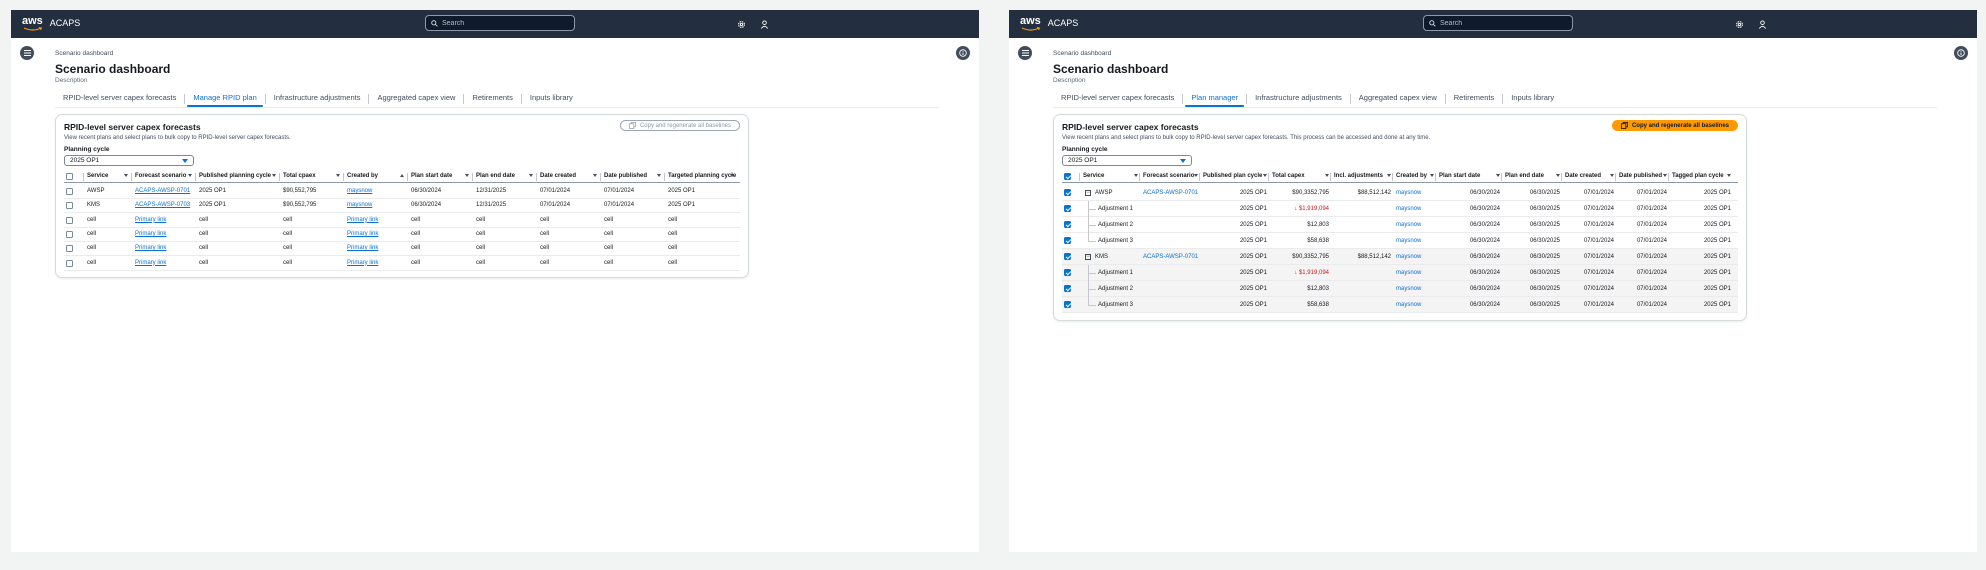  What do you see at coordinates (224, 98) in the screenshot?
I see `tab-1: Manage RPID plan` at bounding box center [224, 98].